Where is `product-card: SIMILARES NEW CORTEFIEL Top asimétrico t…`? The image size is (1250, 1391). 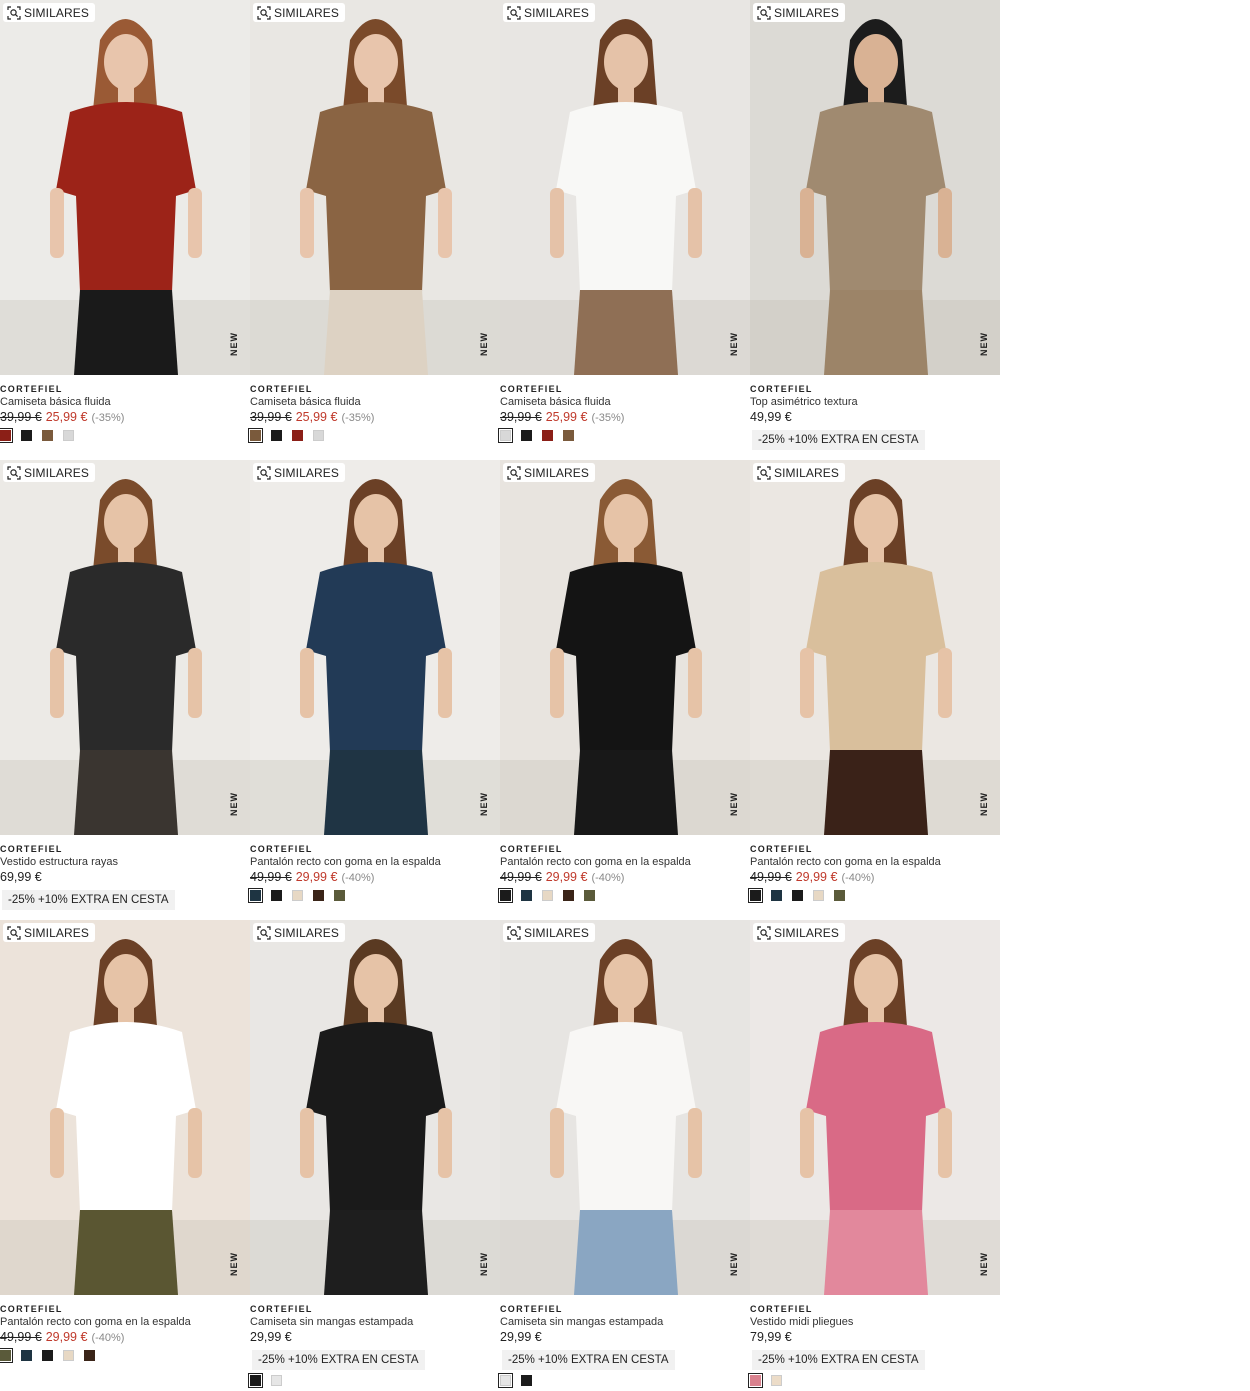
product-card: SIMILARES NEW CORTEFIEL Top asimétrico t… is located at coordinates (875, 230).